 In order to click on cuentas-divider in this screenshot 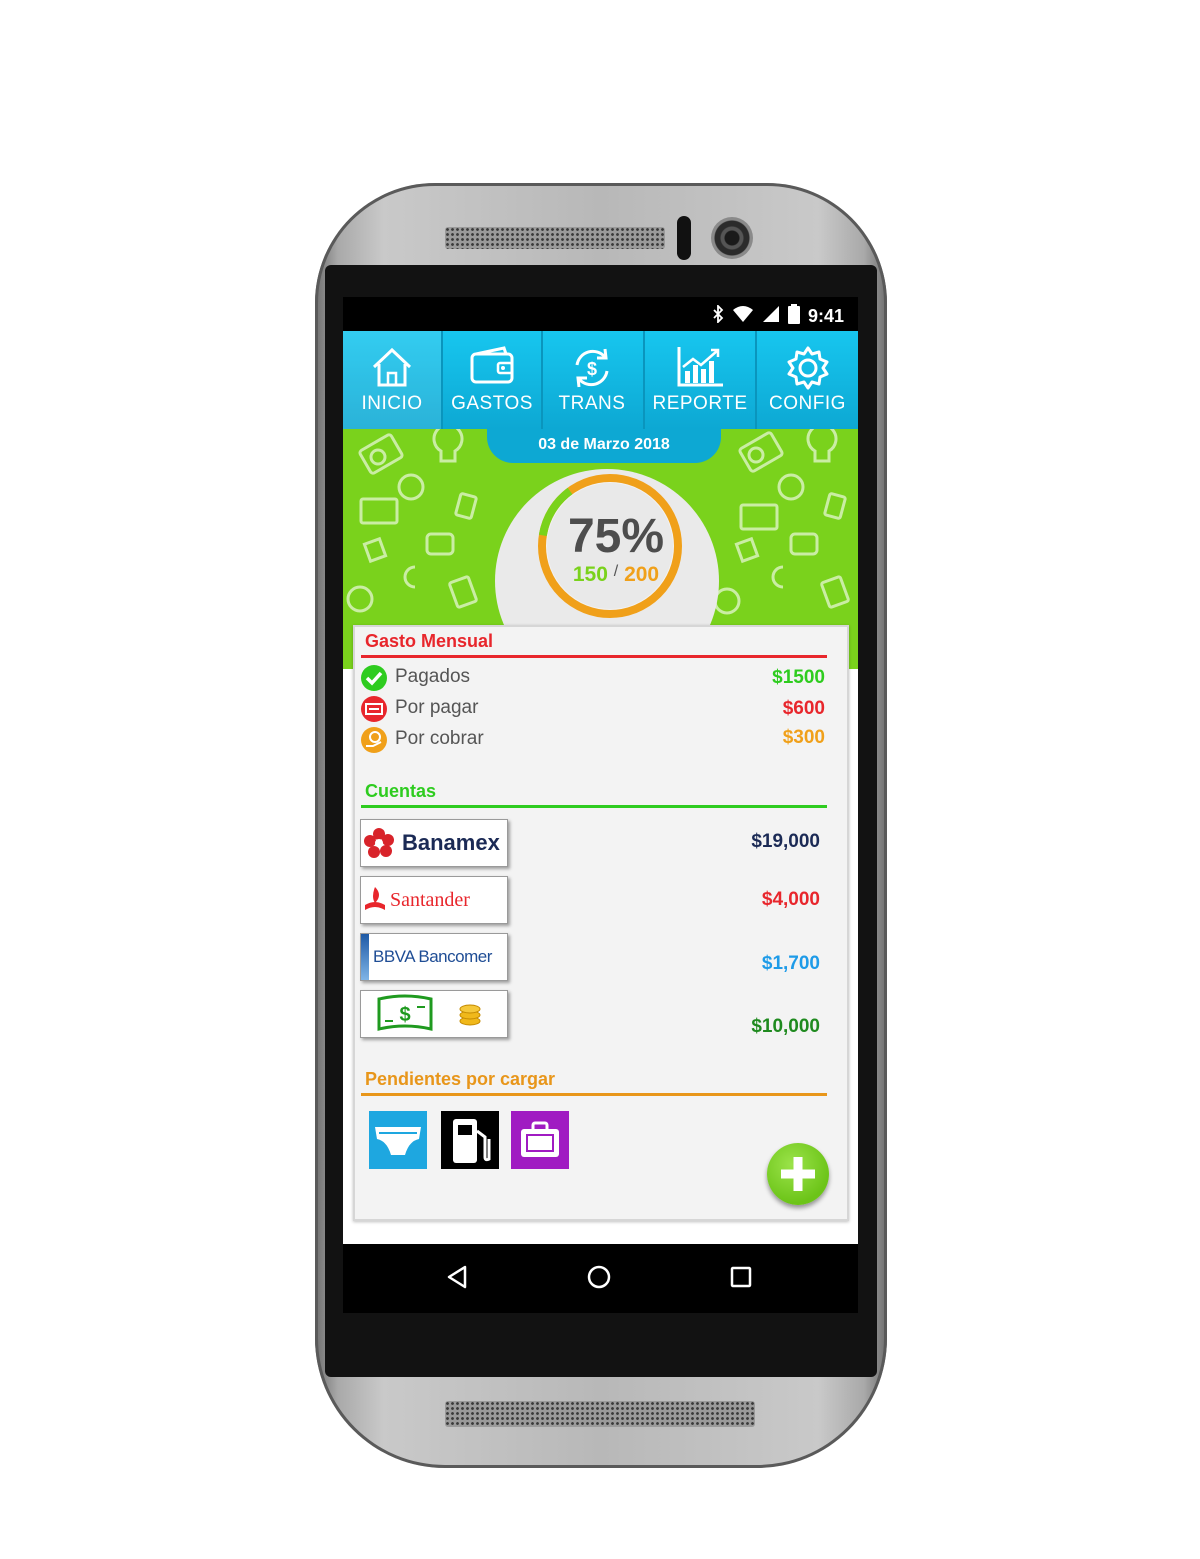, I will do `click(594, 806)`.